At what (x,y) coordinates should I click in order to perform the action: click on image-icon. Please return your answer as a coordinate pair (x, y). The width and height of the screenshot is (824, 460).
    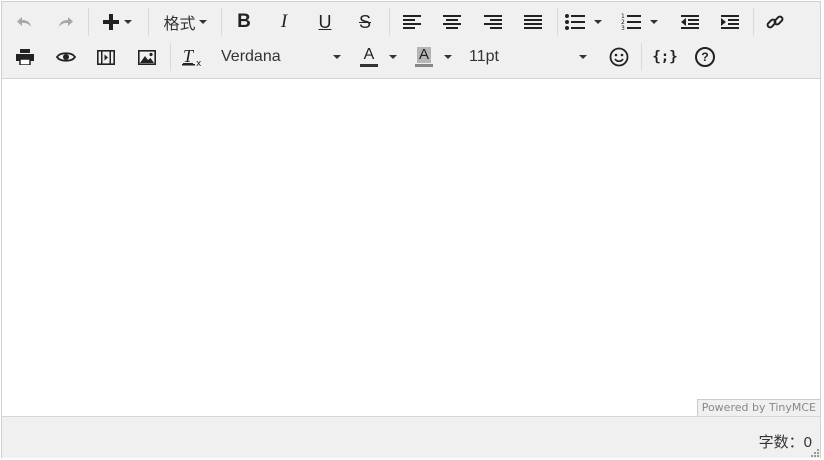
    Looking at the image, I should click on (147, 57).